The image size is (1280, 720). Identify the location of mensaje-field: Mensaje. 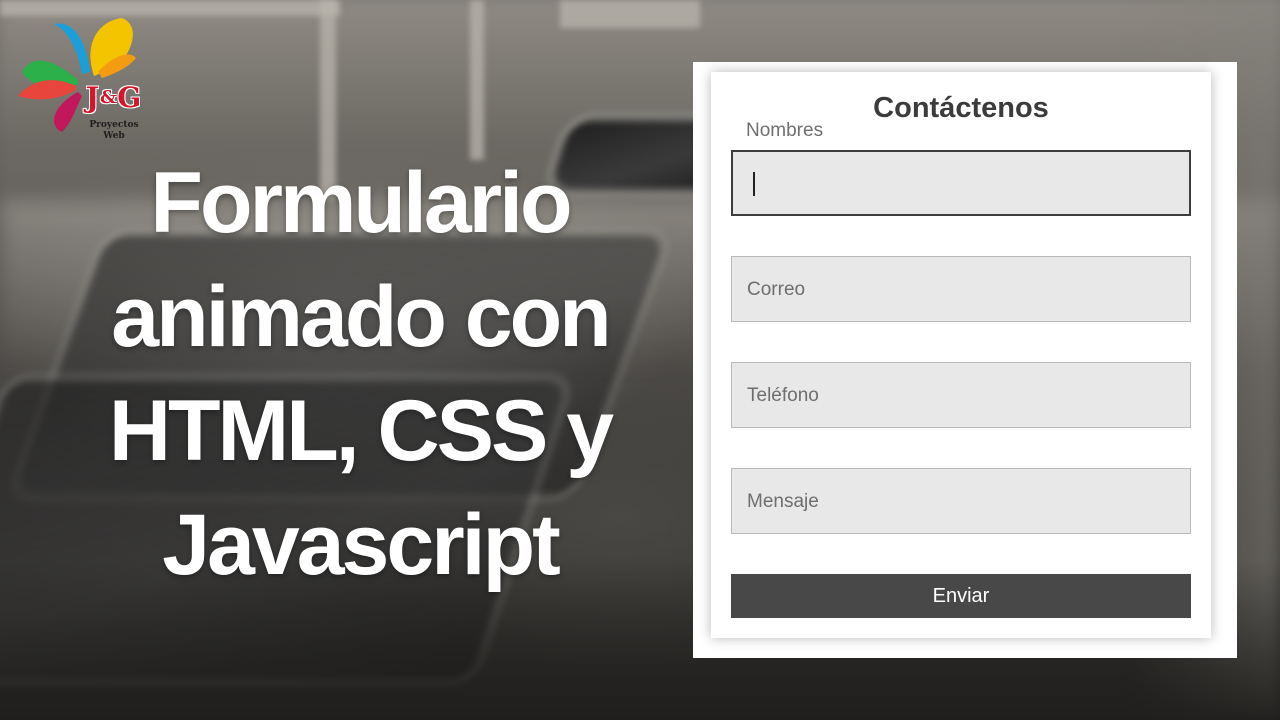
(961, 501).